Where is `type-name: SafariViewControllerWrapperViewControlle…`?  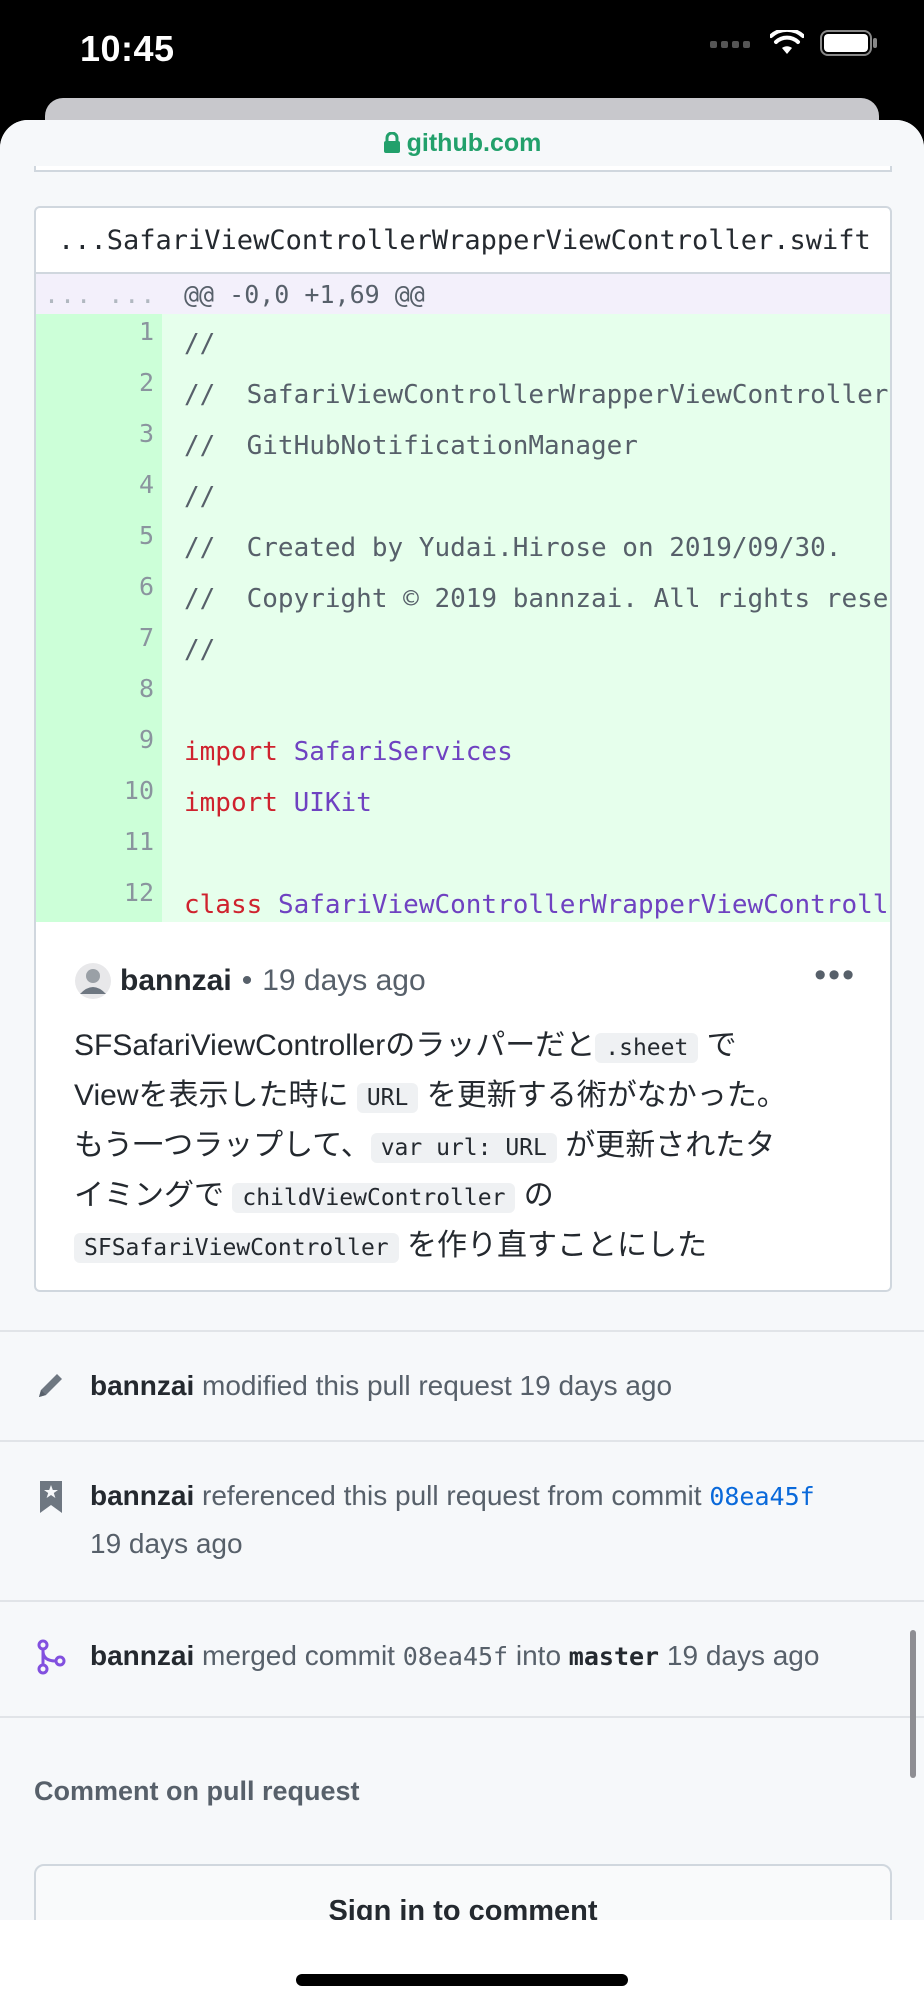 type-name: SafariViewControllerWrapperViewControlle… is located at coordinates (583, 905).